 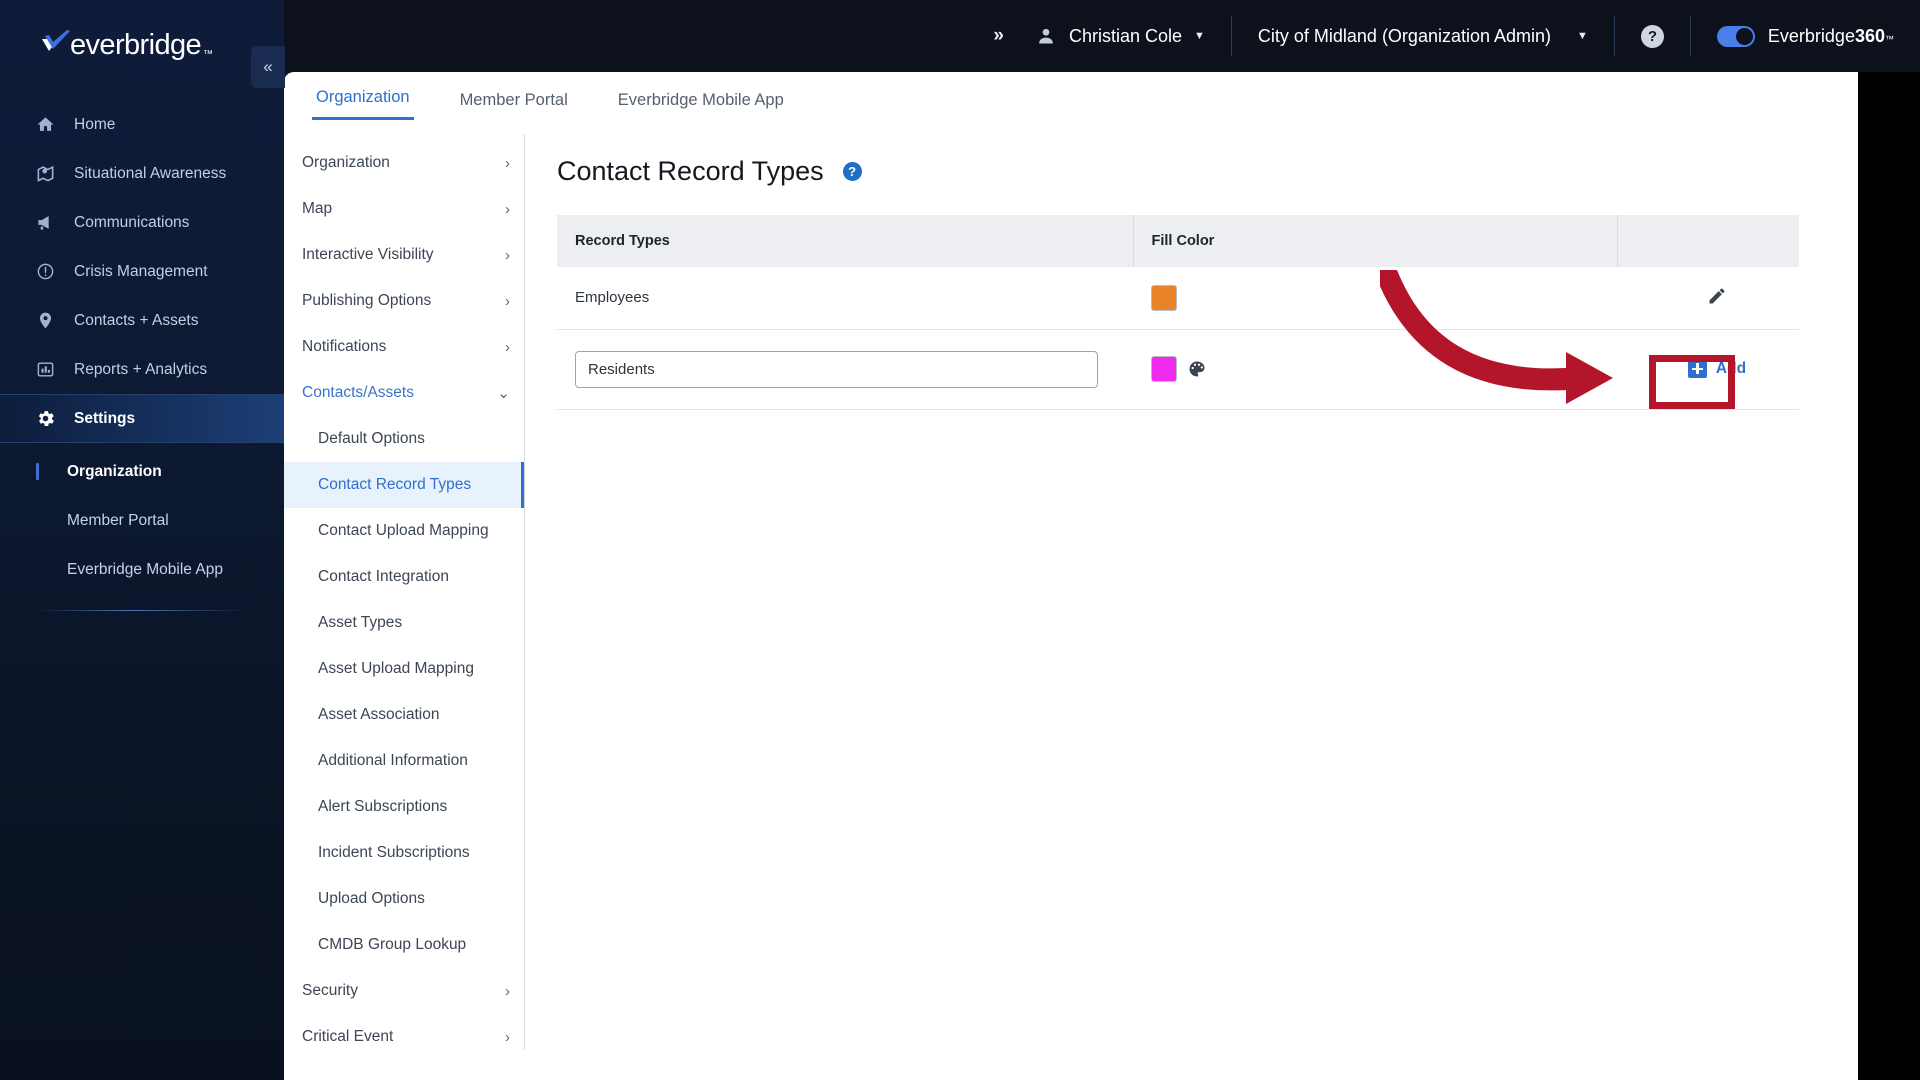 I want to click on help-label: ?, so click(x=1652, y=36).